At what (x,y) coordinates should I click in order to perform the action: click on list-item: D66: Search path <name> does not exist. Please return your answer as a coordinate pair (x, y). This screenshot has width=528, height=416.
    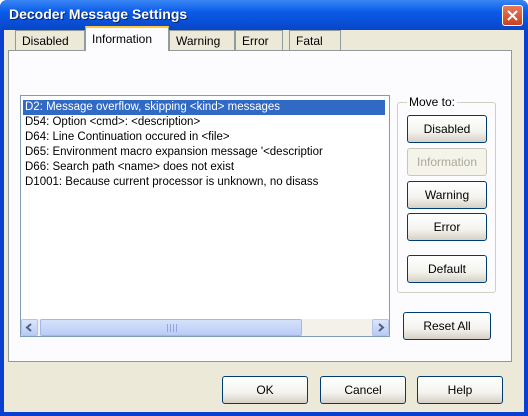
    Looking at the image, I should click on (128, 167).